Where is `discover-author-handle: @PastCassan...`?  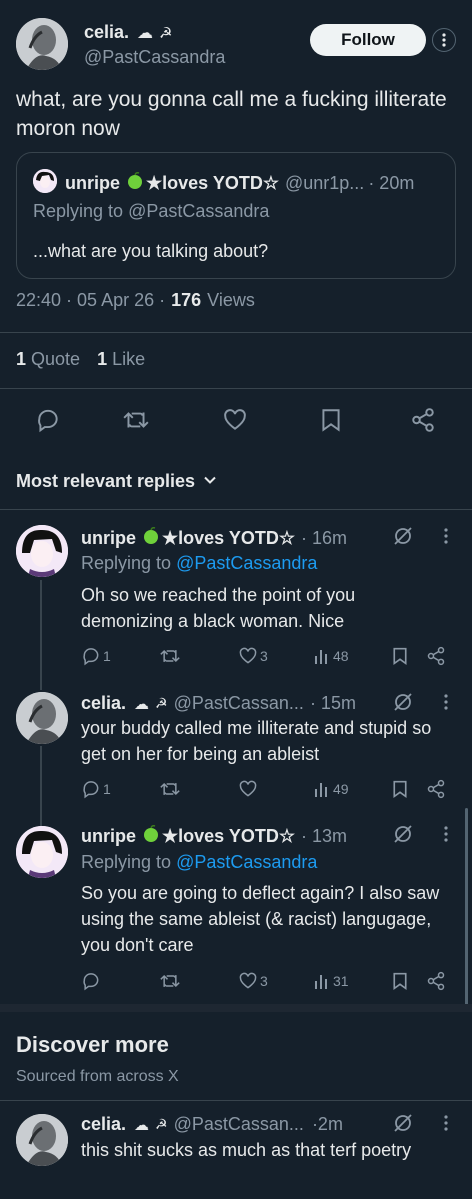 discover-author-handle: @PastCassan... is located at coordinates (239, 1124).